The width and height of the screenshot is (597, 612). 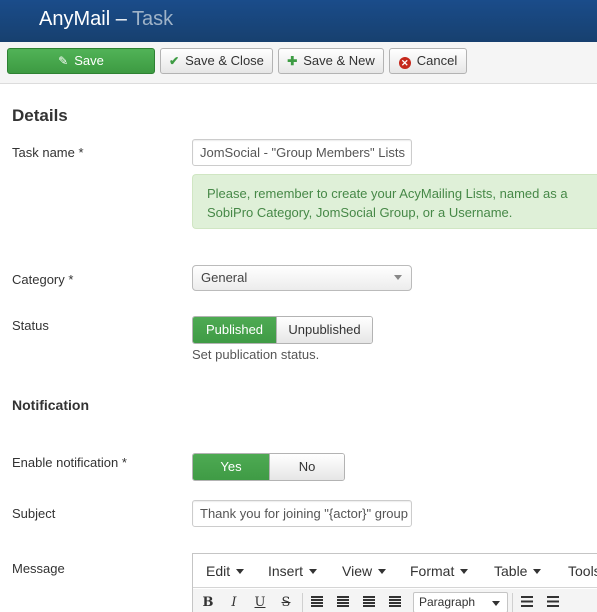 What do you see at coordinates (208, 602) in the screenshot?
I see `bold-button: B` at bounding box center [208, 602].